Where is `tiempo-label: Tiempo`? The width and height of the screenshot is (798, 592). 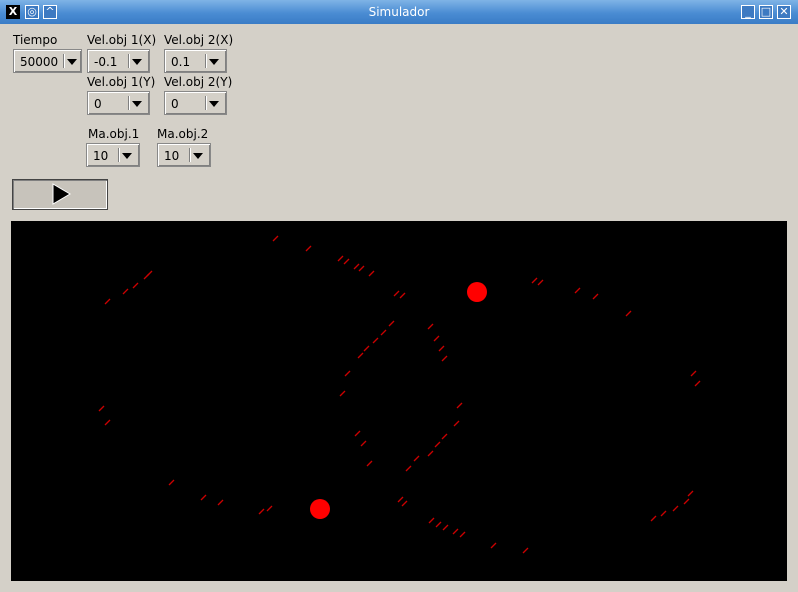 tiempo-label: Tiempo is located at coordinates (35, 40).